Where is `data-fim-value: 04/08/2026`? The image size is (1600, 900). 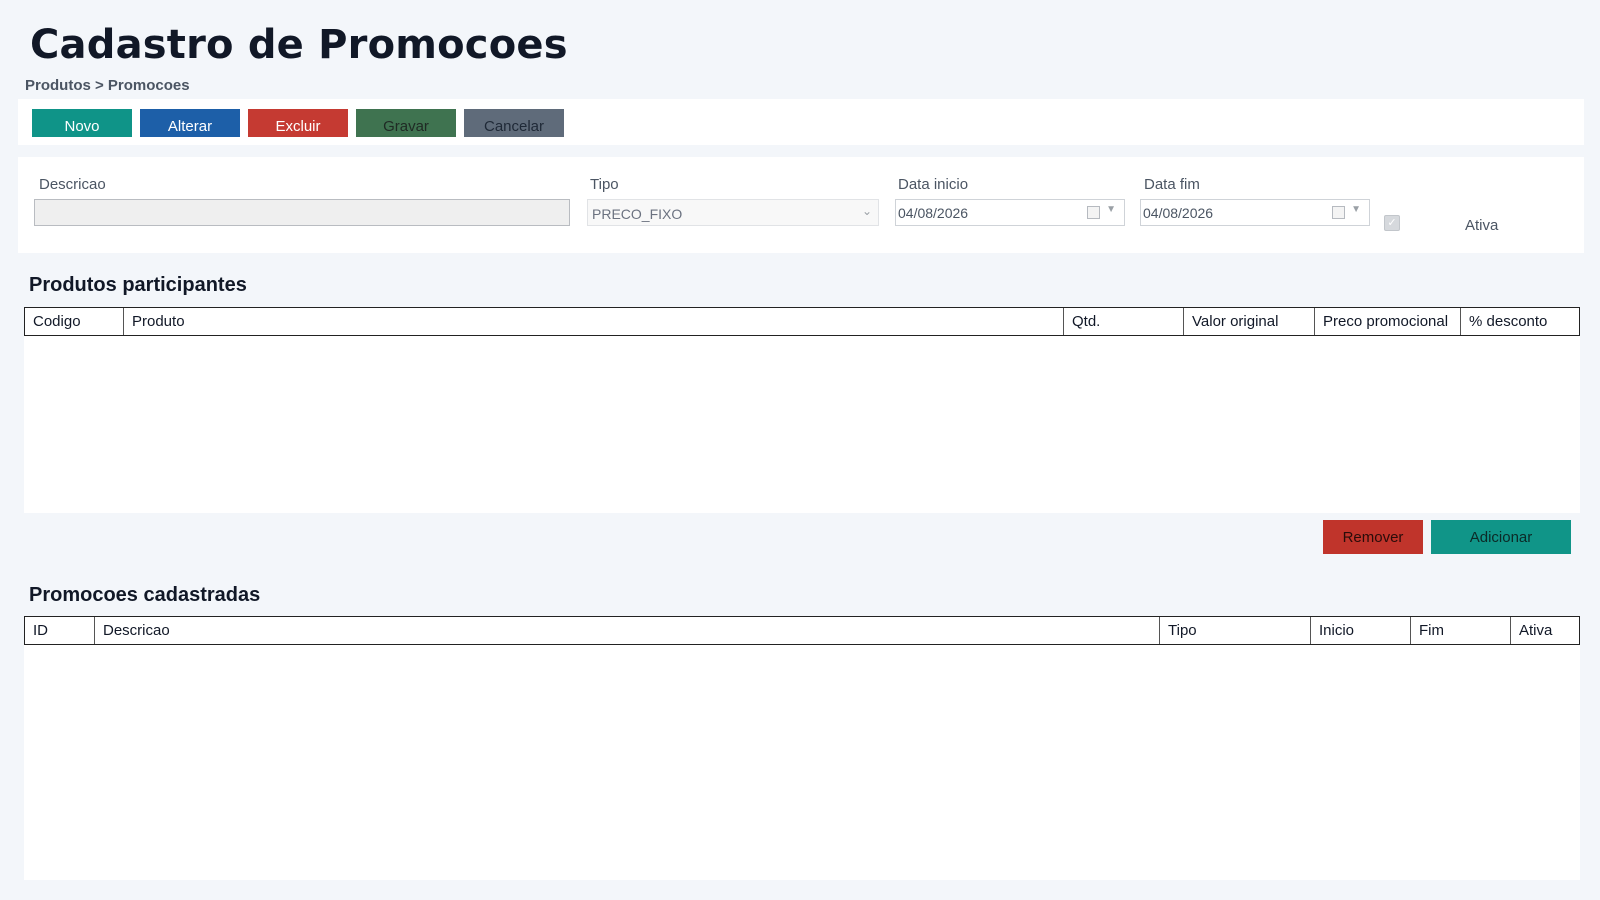 data-fim-value: 04/08/2026 is located at coordinates (1178, 213).